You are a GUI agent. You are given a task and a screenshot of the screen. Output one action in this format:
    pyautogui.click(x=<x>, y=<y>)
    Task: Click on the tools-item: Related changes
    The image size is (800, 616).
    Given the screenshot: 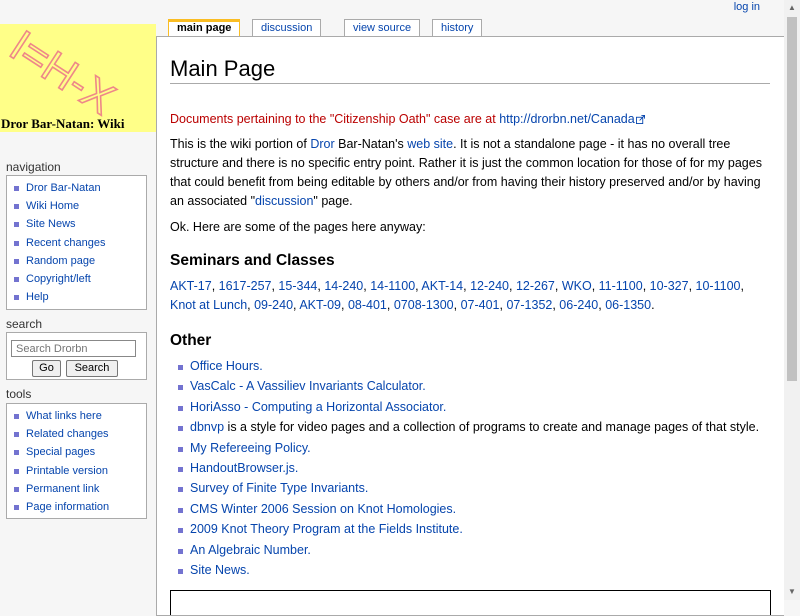 What is the action you would take?
    pyautogui.click(x=76, y=434)
    